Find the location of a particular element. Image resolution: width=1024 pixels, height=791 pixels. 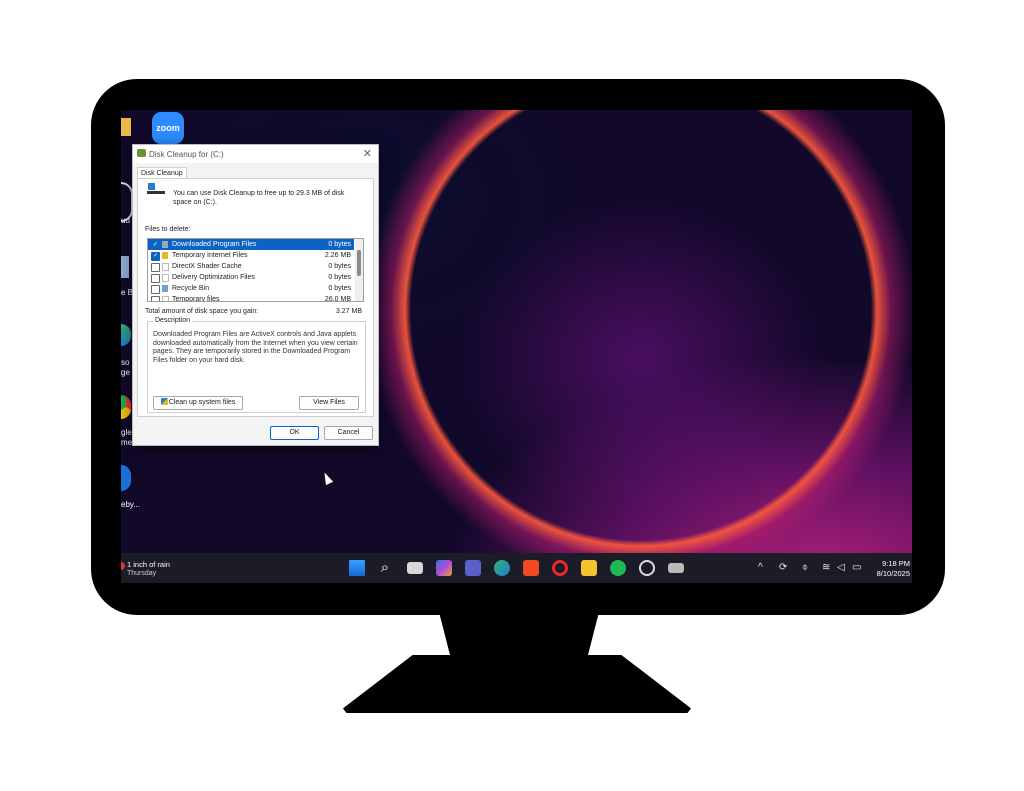

sync-icon: ⟳ is located at coordinates (783, 567).